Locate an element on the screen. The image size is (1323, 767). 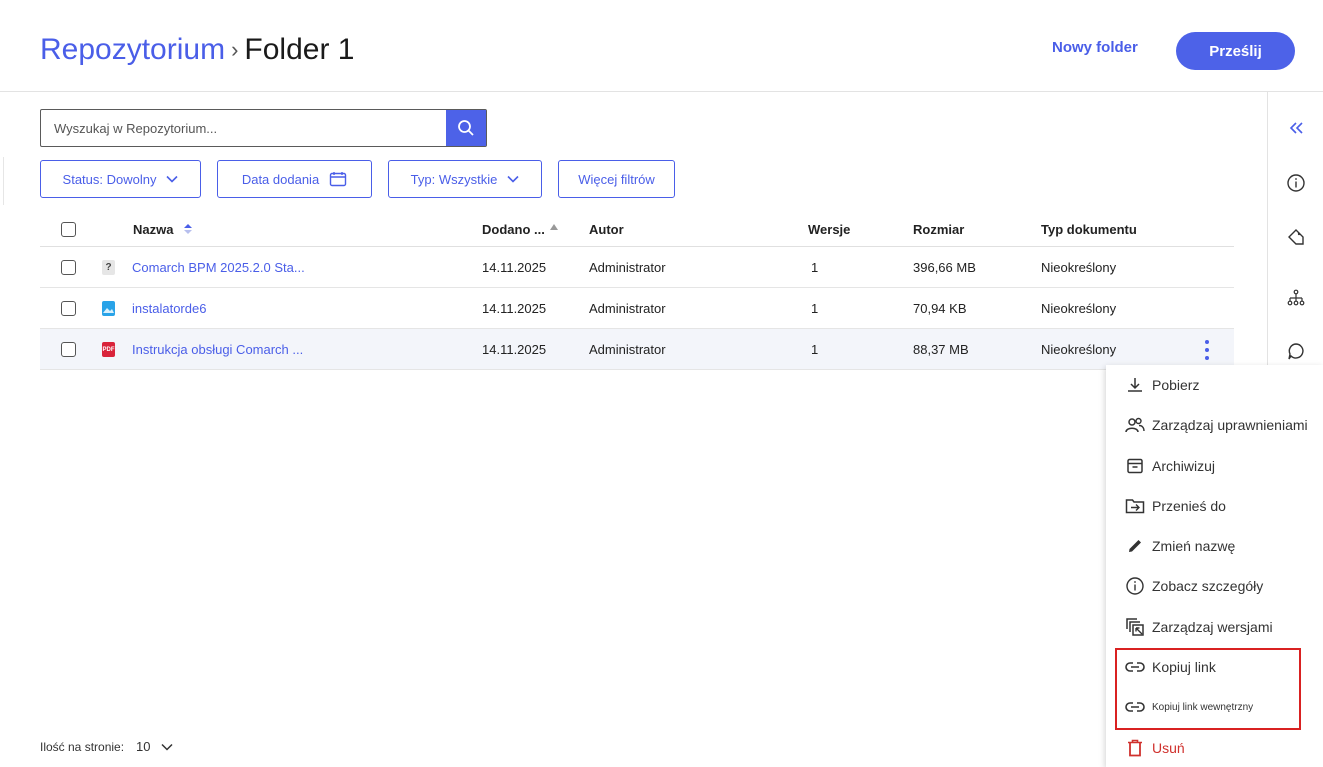
pagination-per-page: Ilość na stronie: 10 is located at coordinates (106, 746).